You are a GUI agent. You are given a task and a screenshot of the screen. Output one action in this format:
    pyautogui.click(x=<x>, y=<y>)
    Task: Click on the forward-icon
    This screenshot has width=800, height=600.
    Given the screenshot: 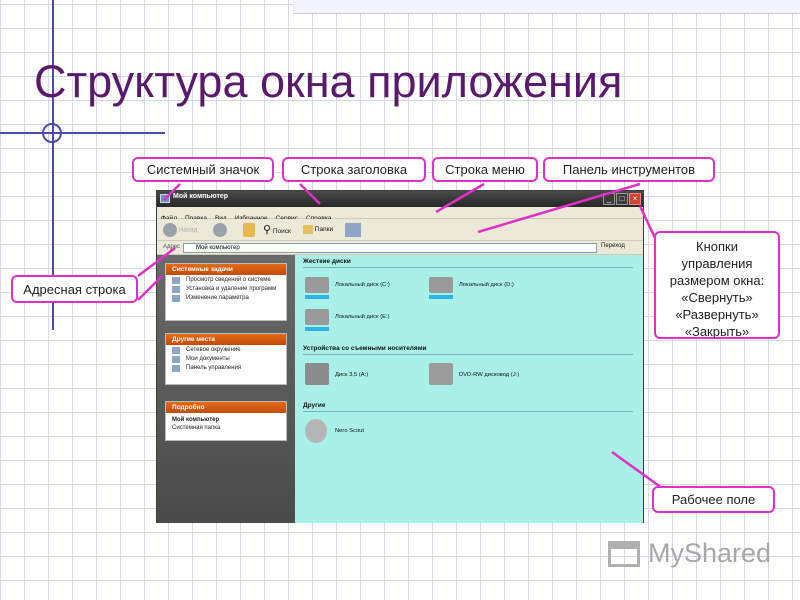 What is the action you would take?
    pyautogui.click(x=220, y=230)
    